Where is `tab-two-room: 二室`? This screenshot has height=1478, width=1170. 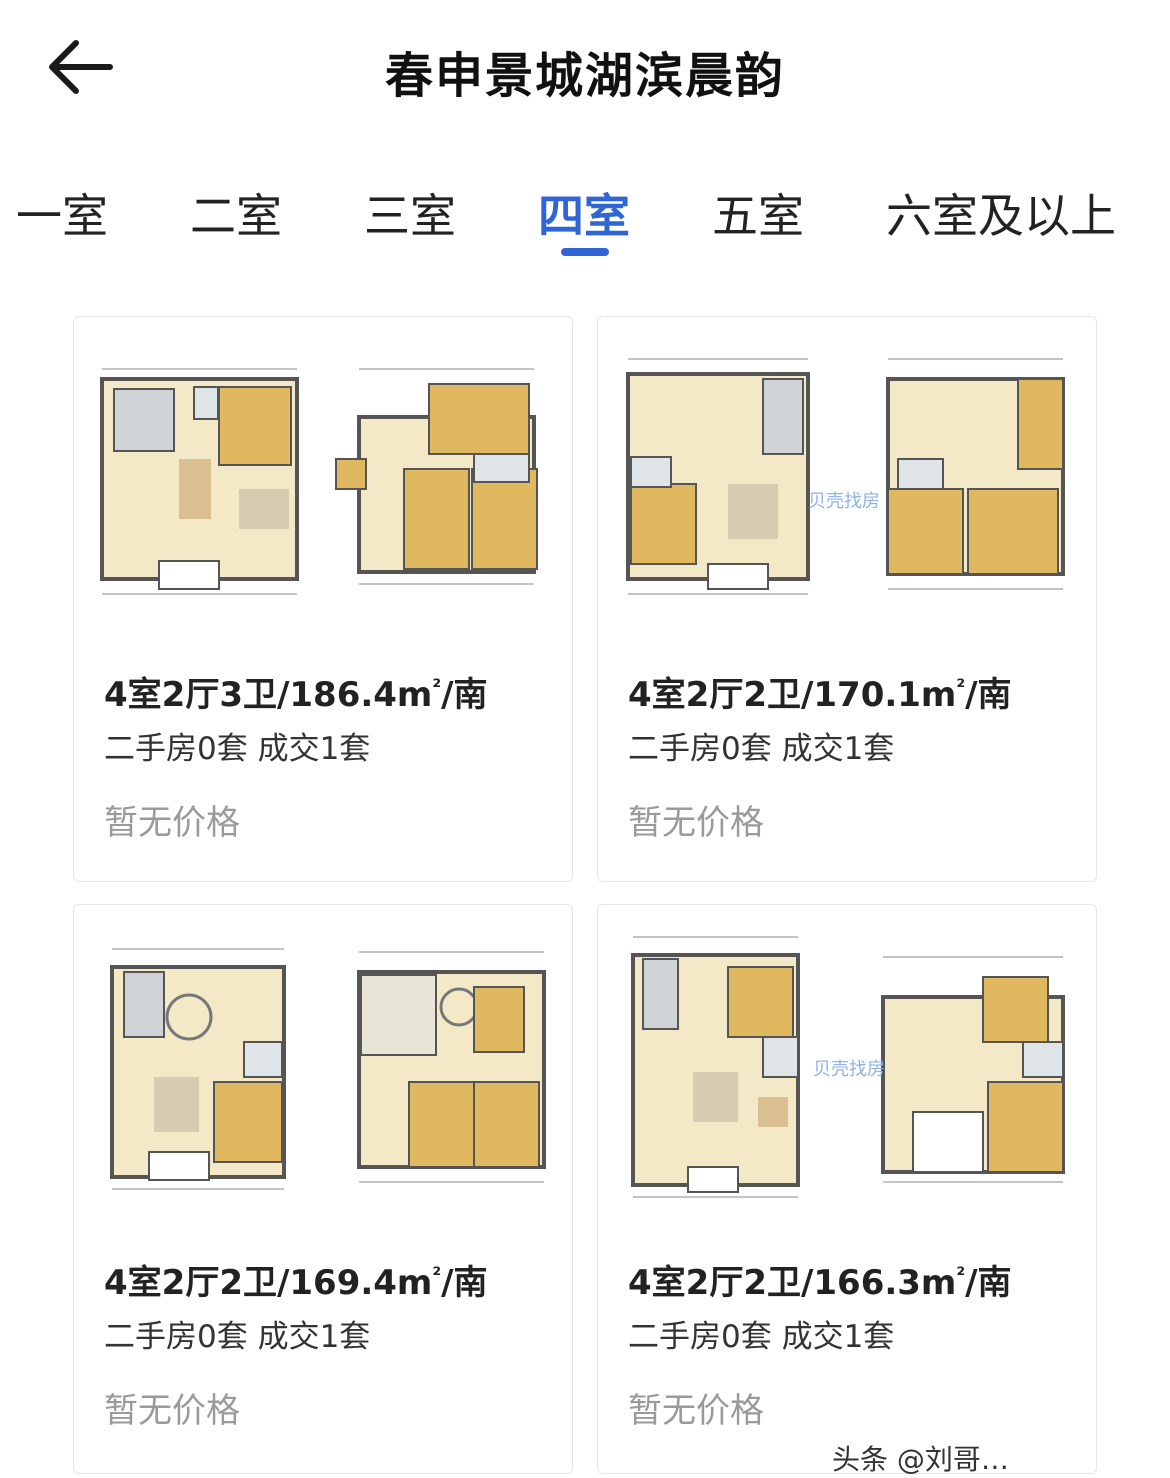 tab-two-room: 二室 is located at coordinates (236, 213).